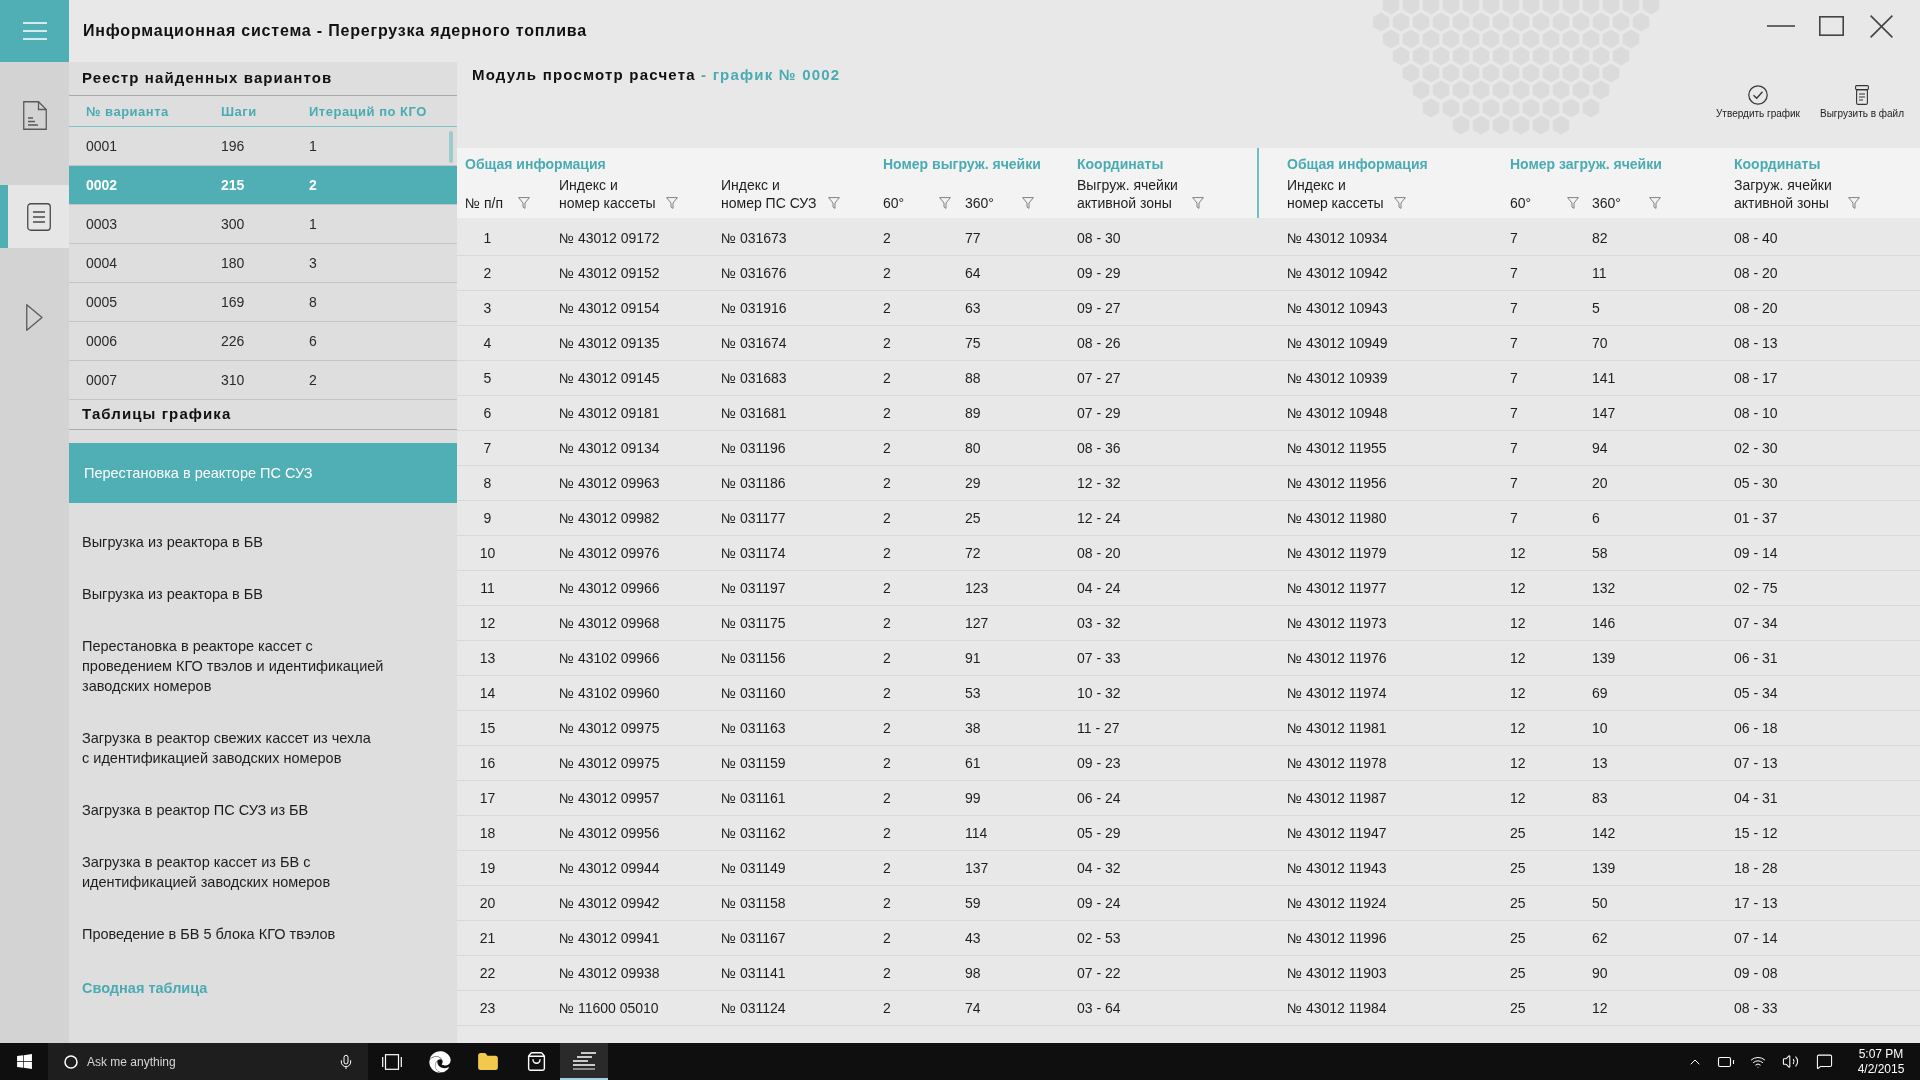  I want to click on load-cassette-number: № 43012 11947, so click(1337, 833).